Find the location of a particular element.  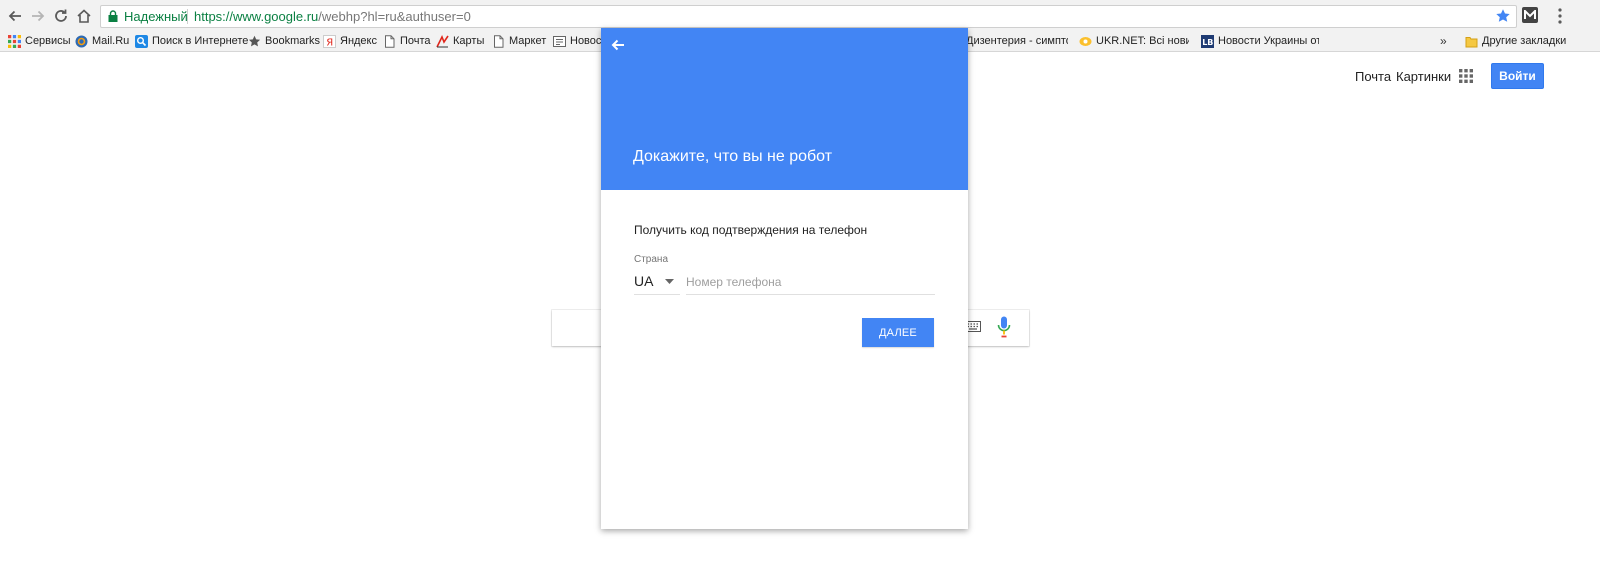

phone-placeholder: Номер телефона is located at coordinates (734, 282).